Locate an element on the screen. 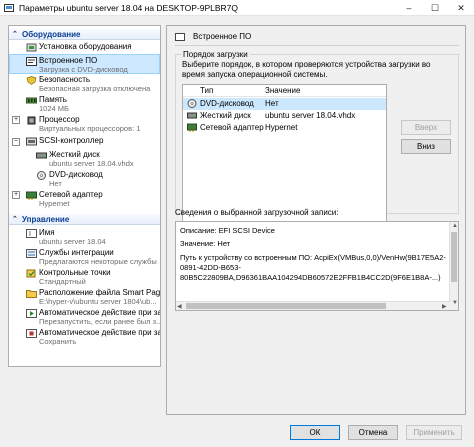  section-management: ⌃ Управление is located at coordinates (84, 219).